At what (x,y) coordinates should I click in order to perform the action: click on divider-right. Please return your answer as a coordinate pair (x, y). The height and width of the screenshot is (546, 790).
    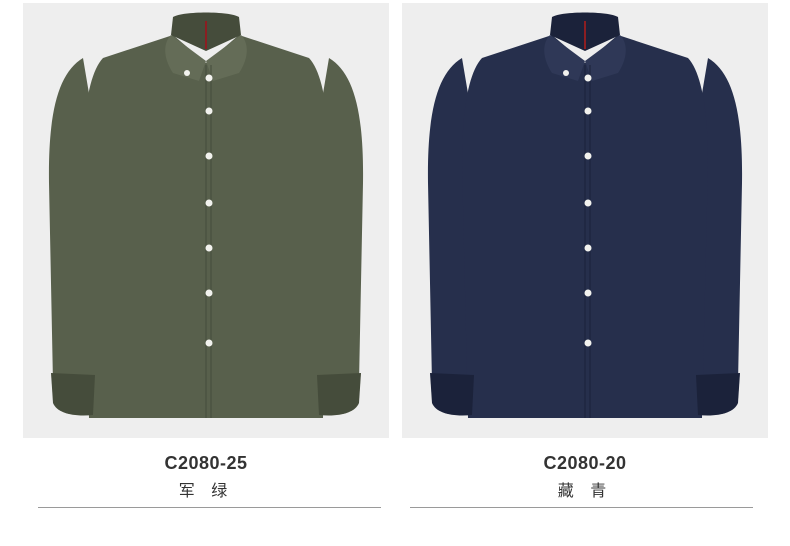
    Looking at the image, I should click on (581, 507).